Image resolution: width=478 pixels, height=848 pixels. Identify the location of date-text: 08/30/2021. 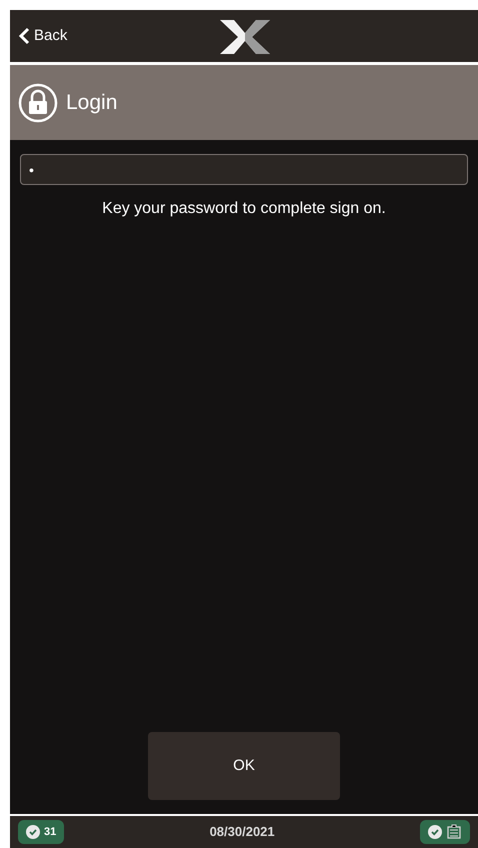
(242, 832).